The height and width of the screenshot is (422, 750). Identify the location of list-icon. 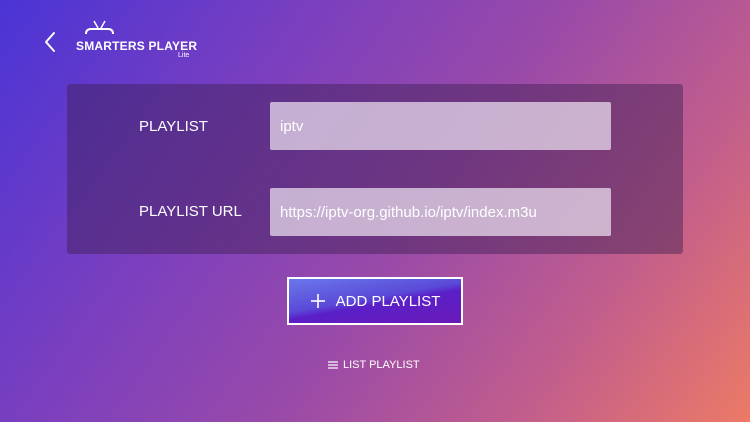
(333, 365).